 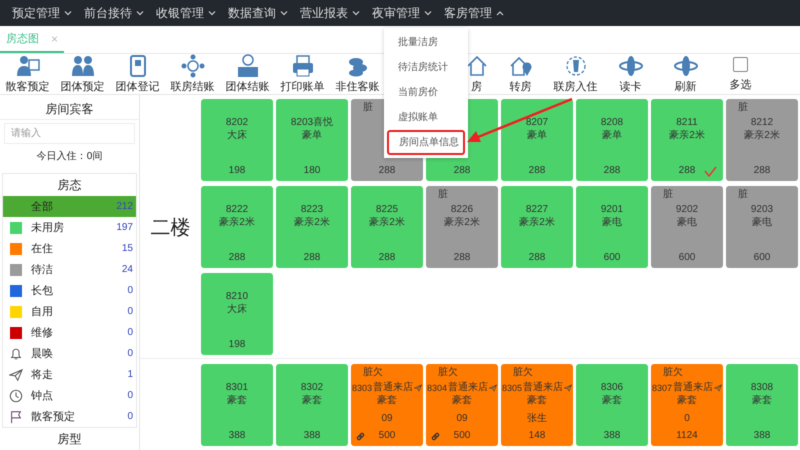 I want to click on room-number: 8202, so click(x=237, y=123).